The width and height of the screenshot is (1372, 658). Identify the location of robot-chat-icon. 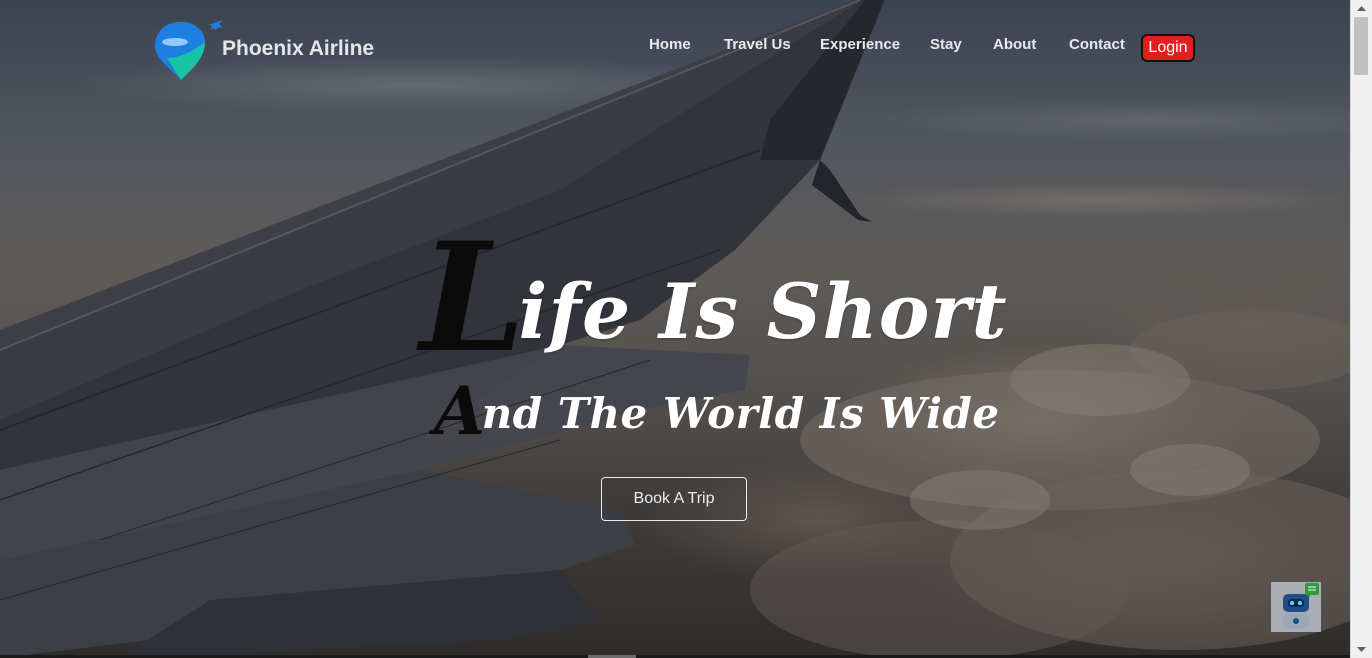
(1301, 606).